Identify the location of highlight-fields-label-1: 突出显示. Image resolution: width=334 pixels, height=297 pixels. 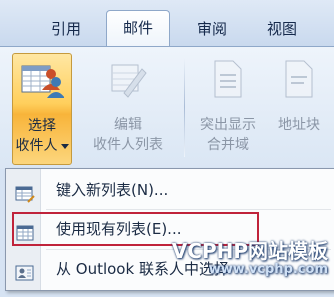
(228, 125).